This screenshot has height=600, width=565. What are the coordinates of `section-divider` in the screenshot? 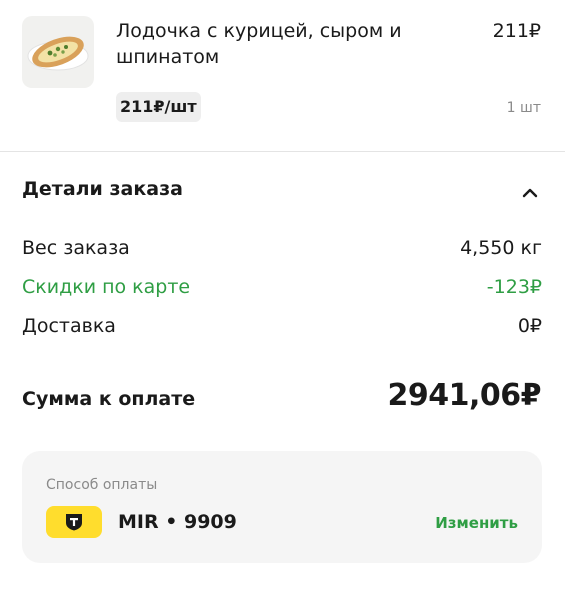 It's located at (282, 151).